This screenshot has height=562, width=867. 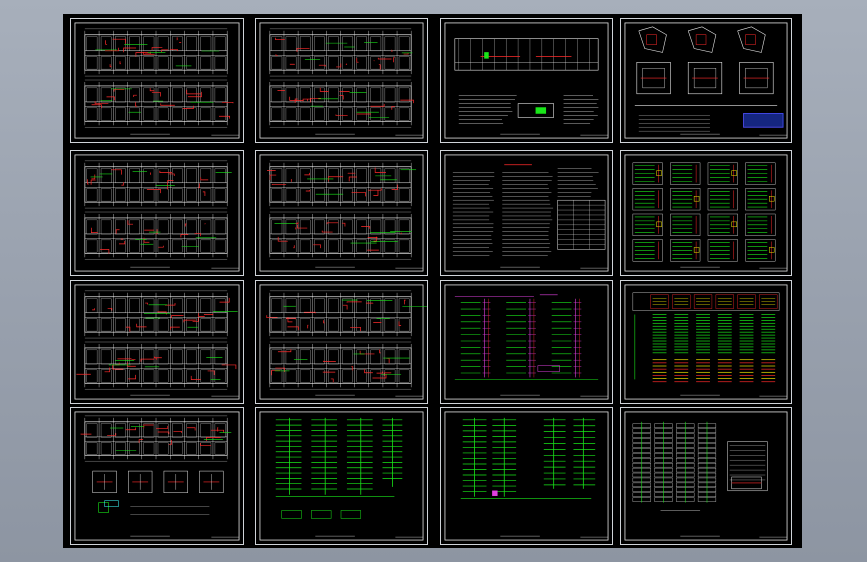 I want to click on drawing-sheet-s11, so click(x=526, y=342).